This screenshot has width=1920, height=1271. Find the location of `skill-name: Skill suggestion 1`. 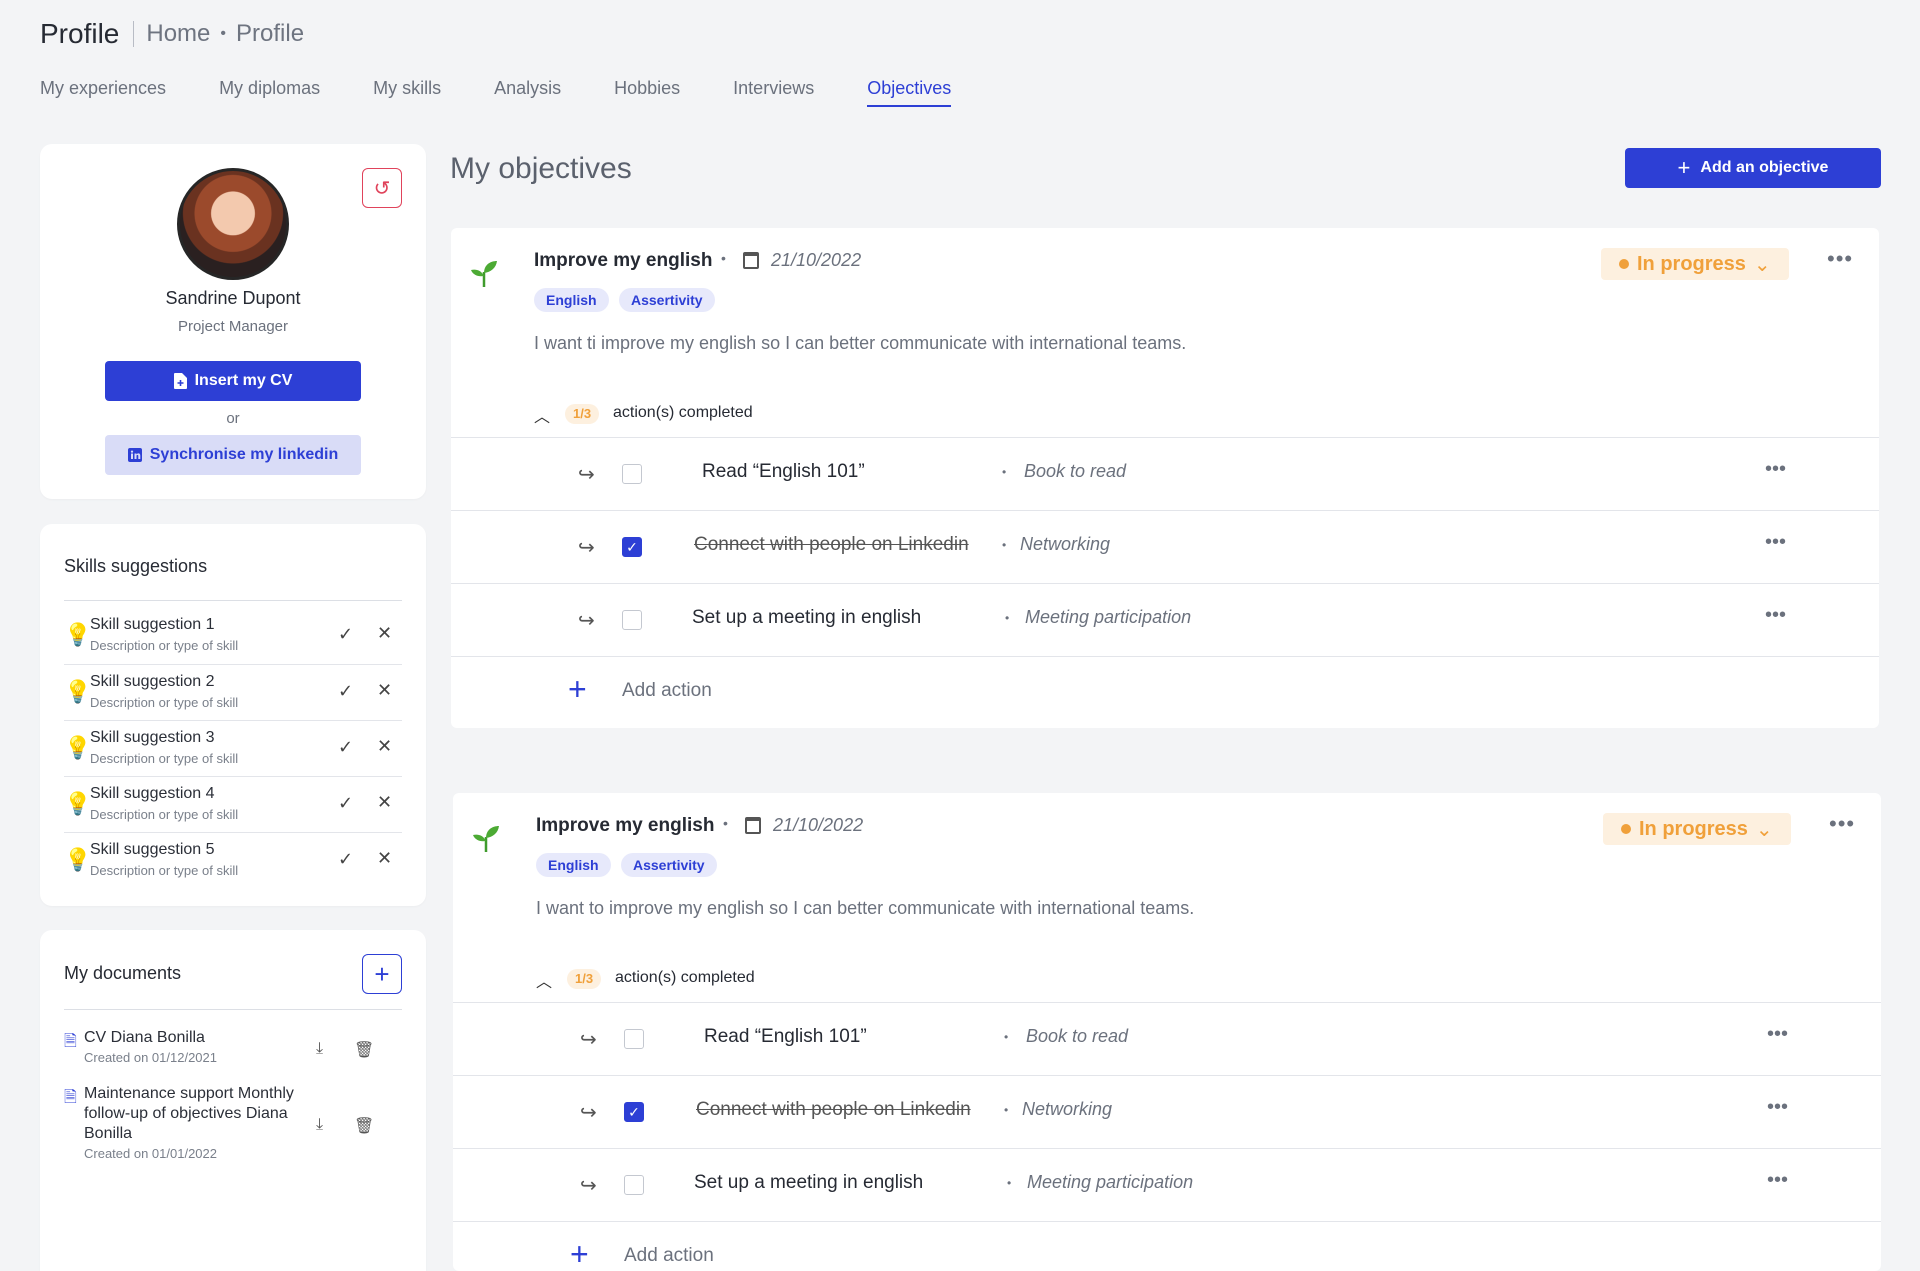

skill-name: Skill suggestion 1 is located at coordinates (152, 624).